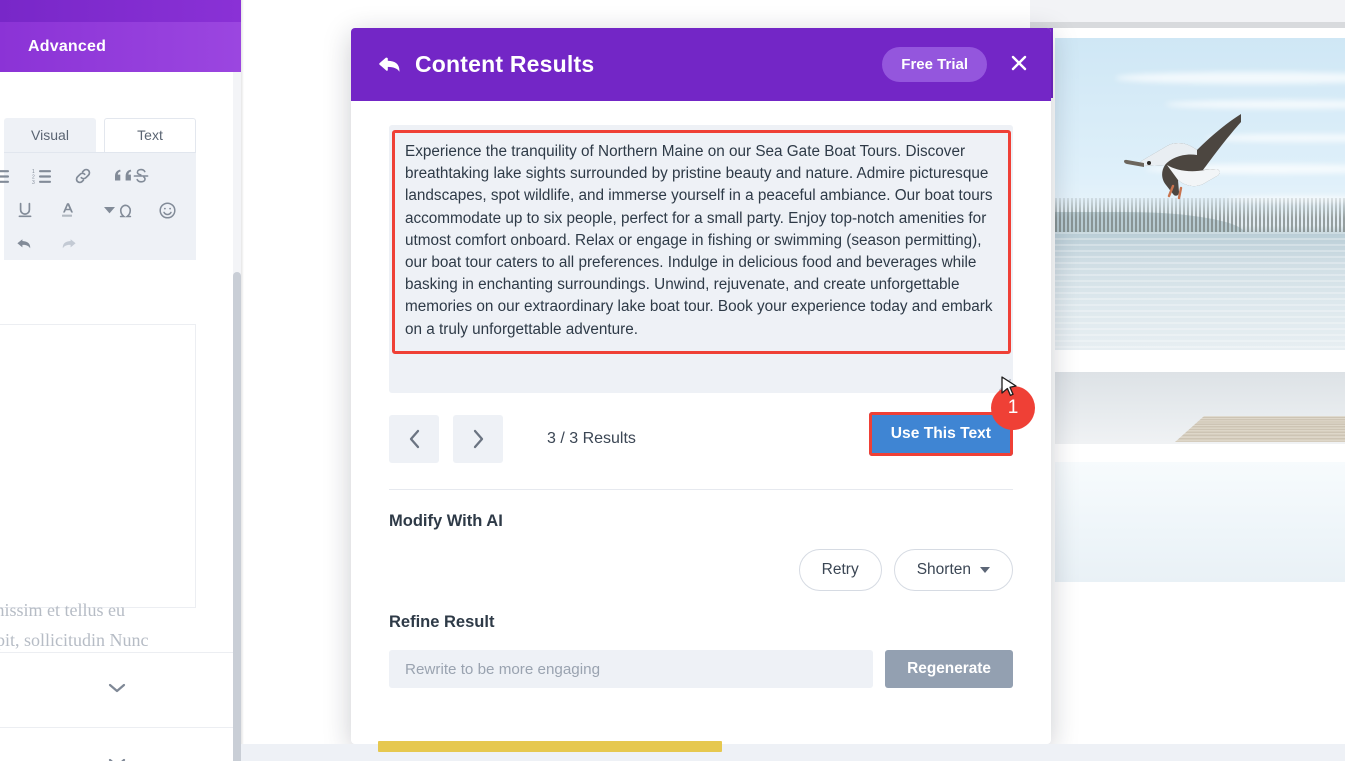 This screenshot has height=761, width=1345. I want to click on use-this-text-button: Use This Text, so click(940, 434).